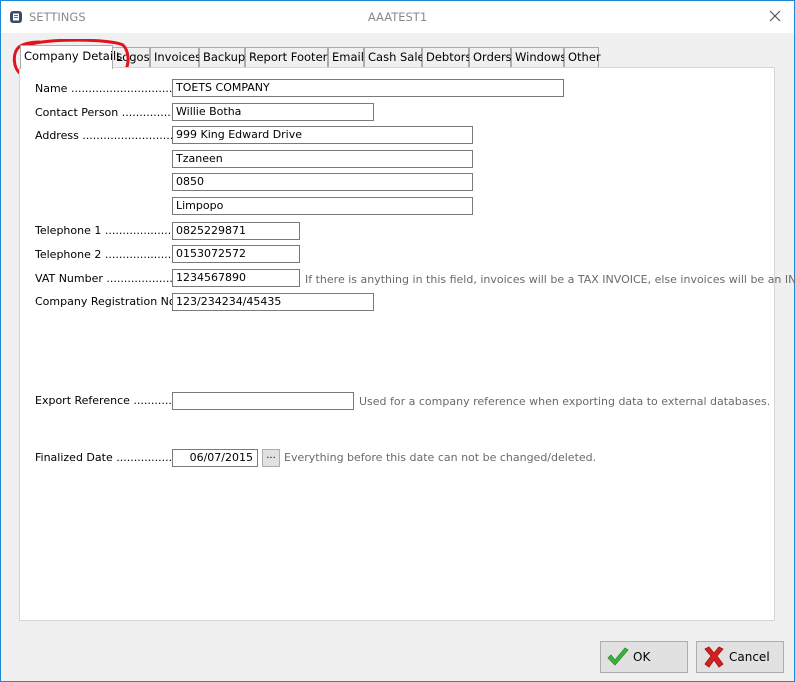 This screenshot has width=795, height=682. What do you see at coordinates (346, 57) in the screenshot?
I see `tab-email: Email` at bounding box center [346, 57].